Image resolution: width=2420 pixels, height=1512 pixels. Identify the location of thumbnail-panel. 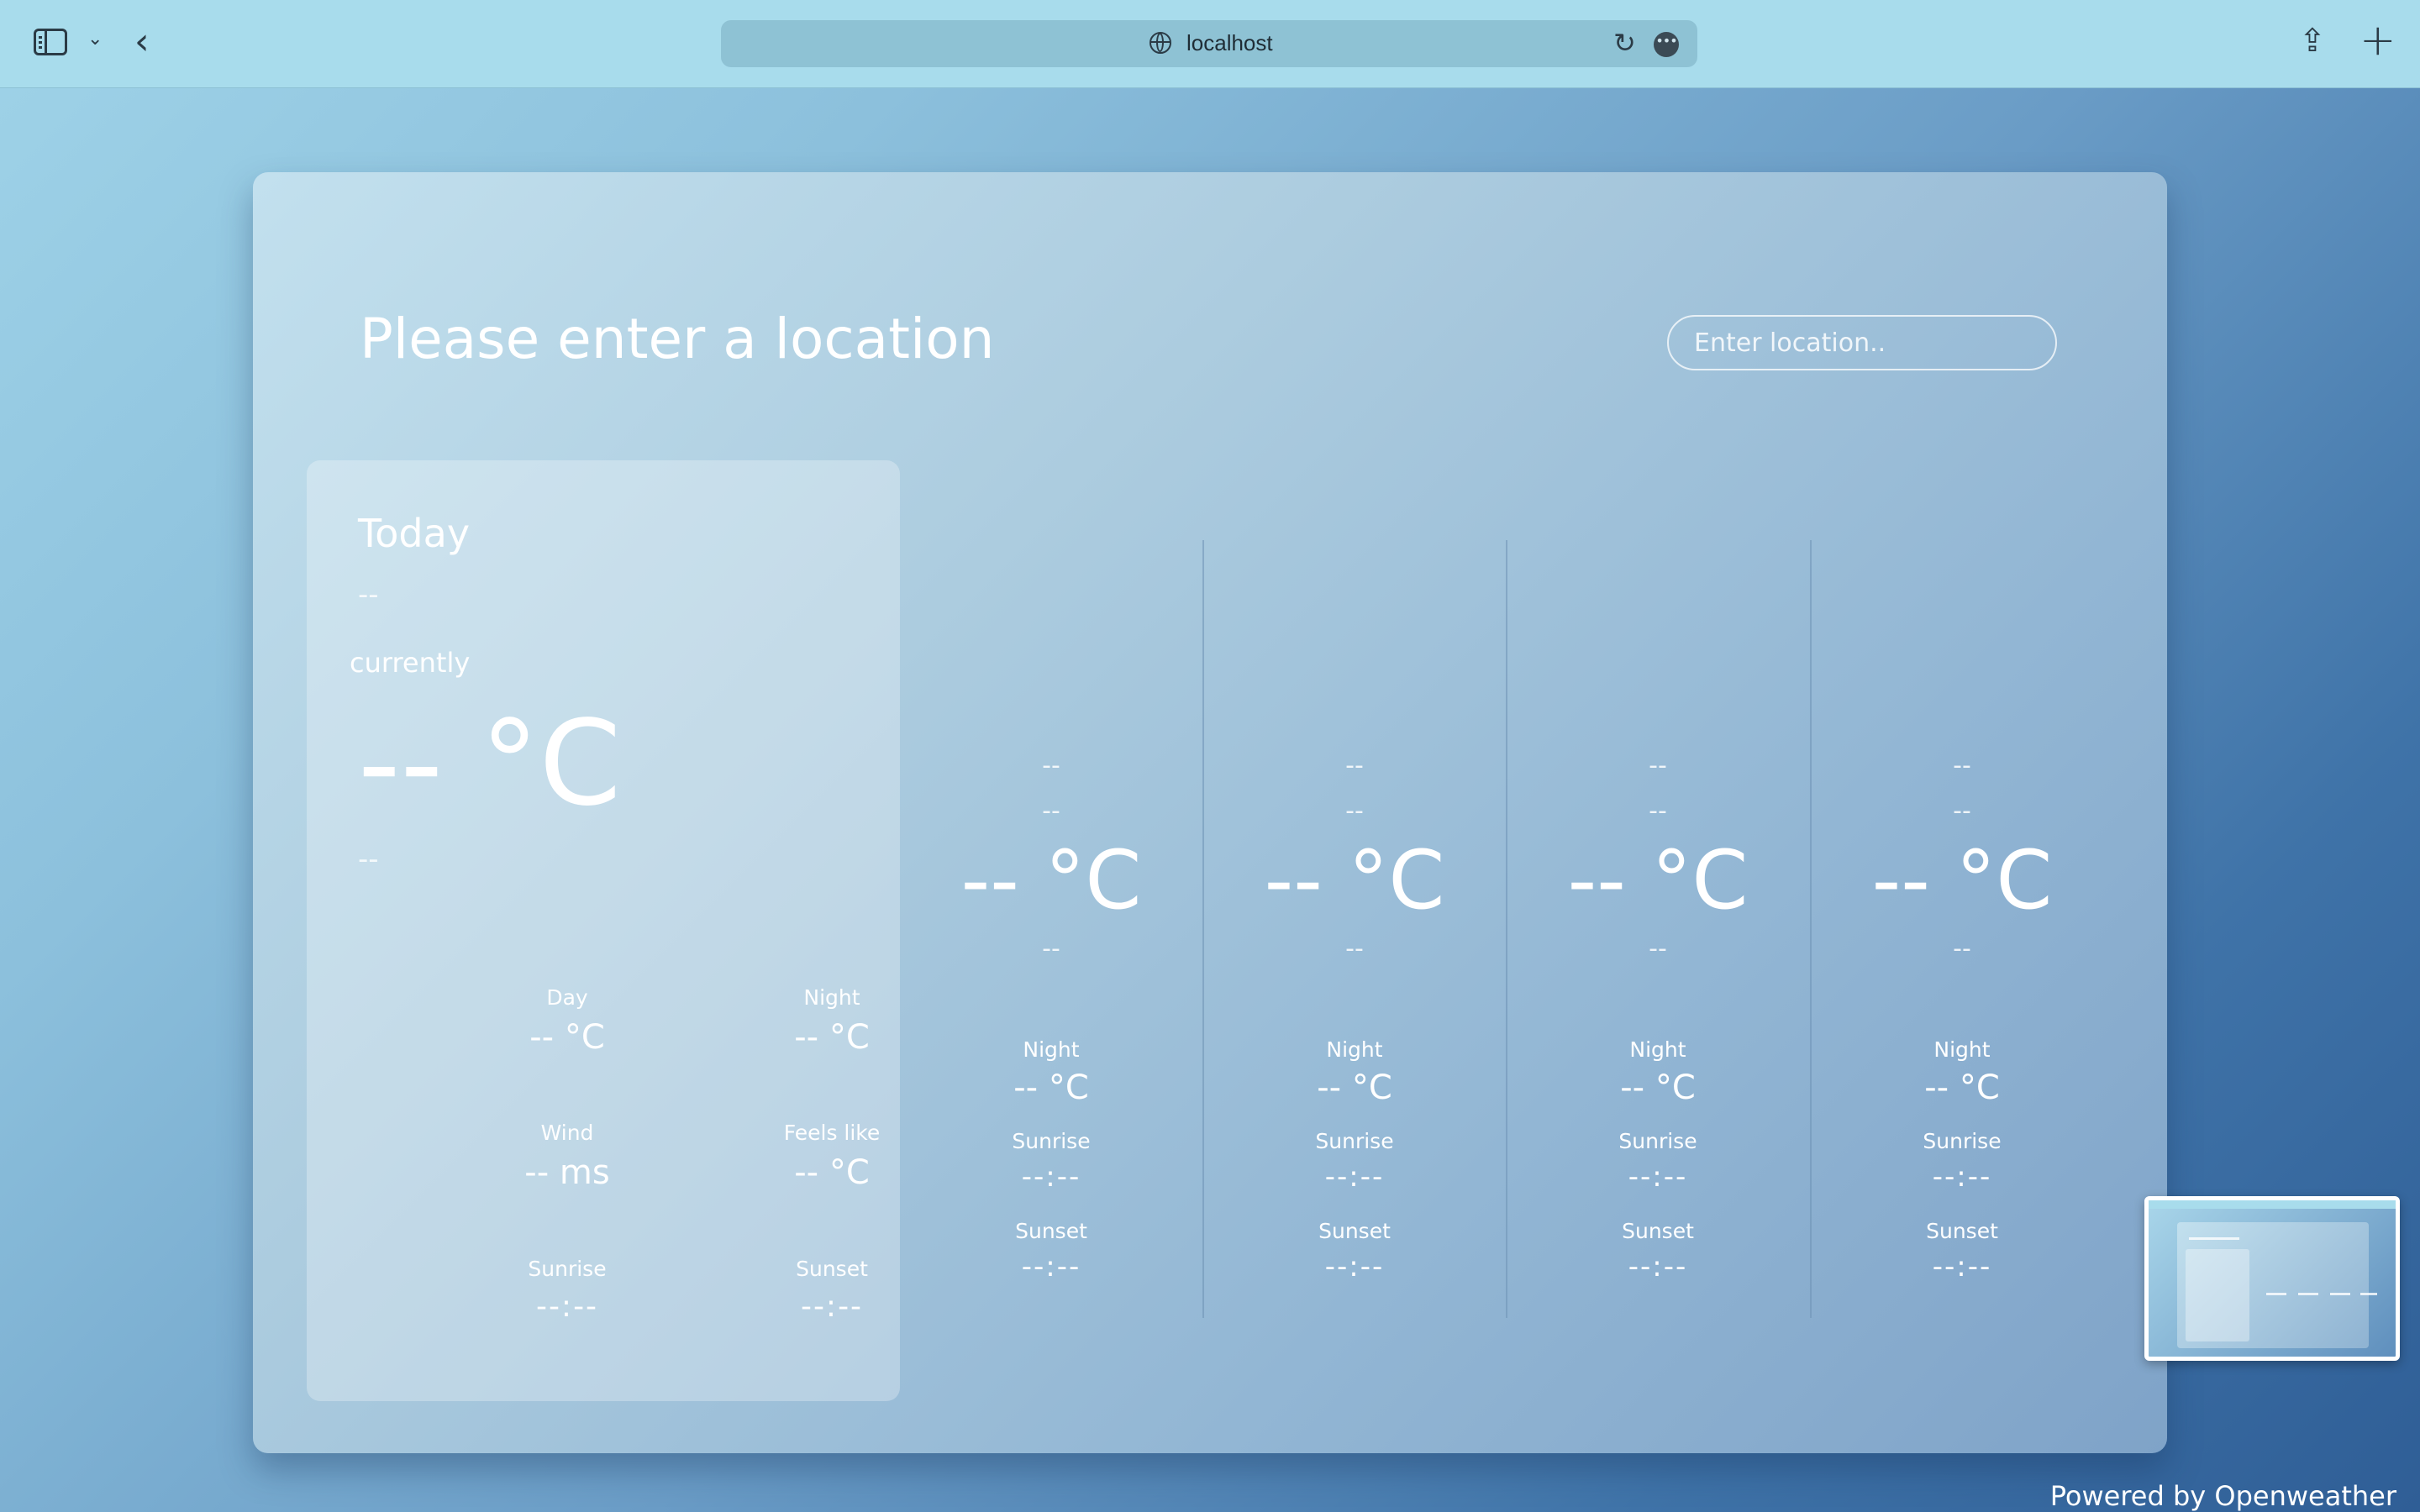
(2217, 1295).